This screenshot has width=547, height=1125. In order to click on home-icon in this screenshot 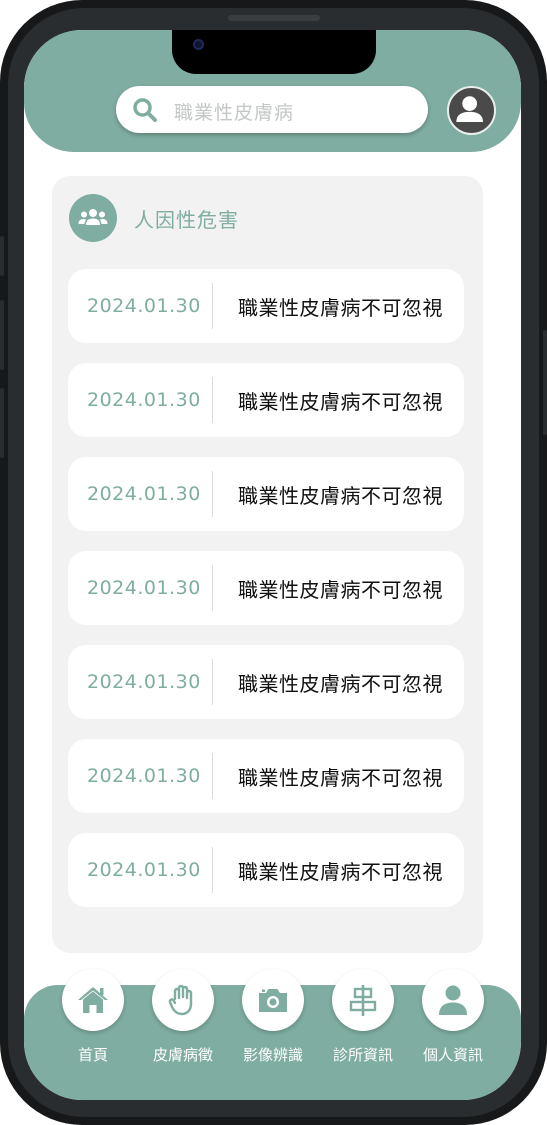, I will do `click(93, 1000)`.